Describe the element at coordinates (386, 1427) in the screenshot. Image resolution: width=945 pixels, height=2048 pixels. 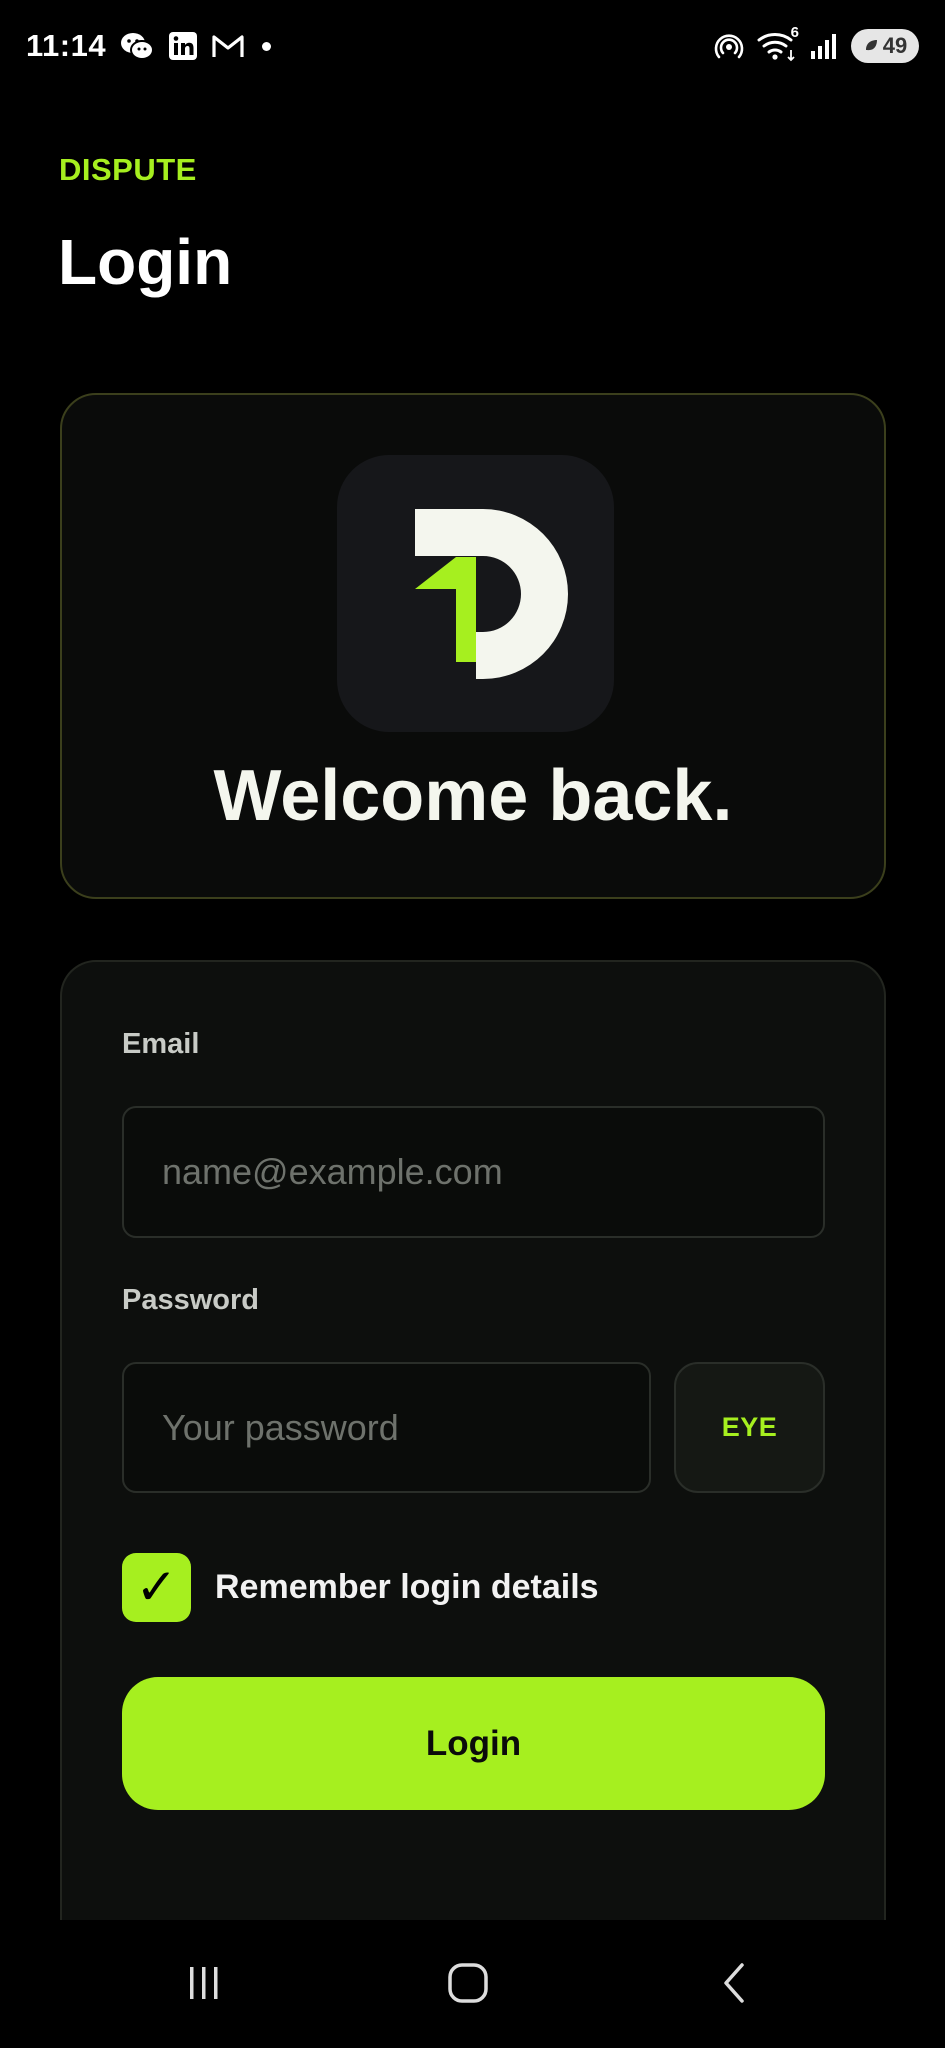
I see `password-input` at that location.